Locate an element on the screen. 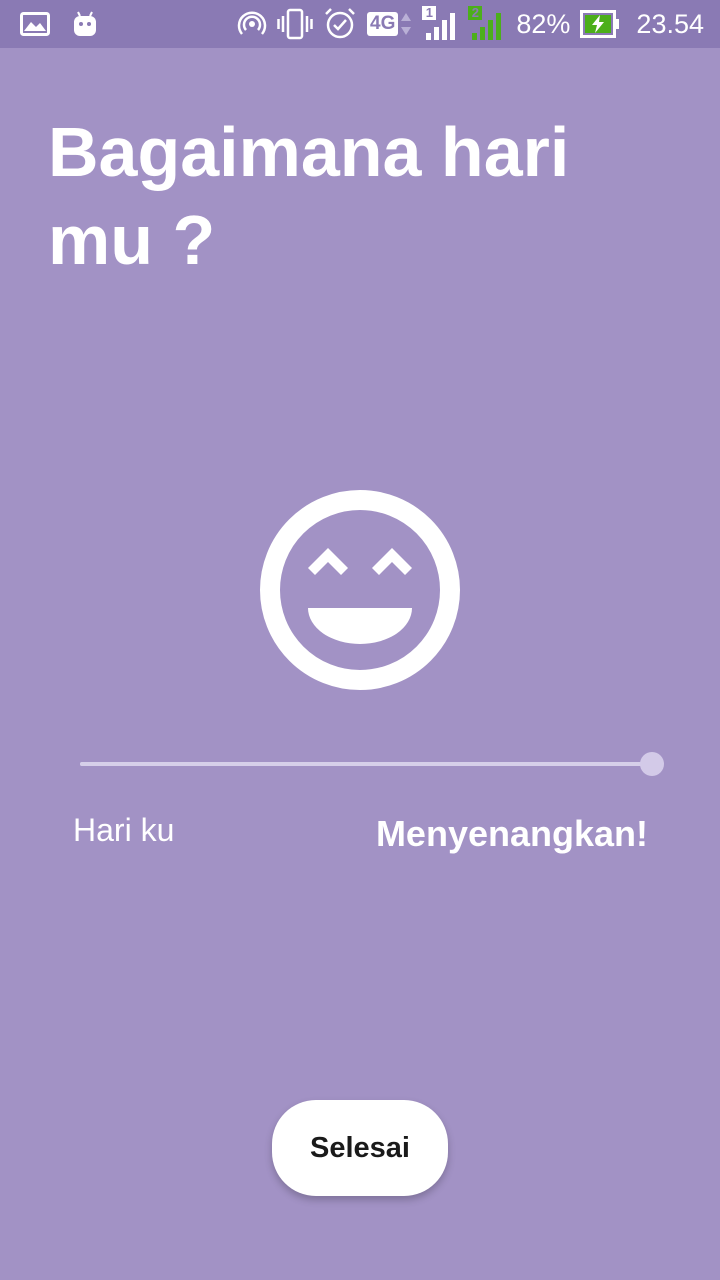  hotspot-icon is located at coordinates (252, 23).